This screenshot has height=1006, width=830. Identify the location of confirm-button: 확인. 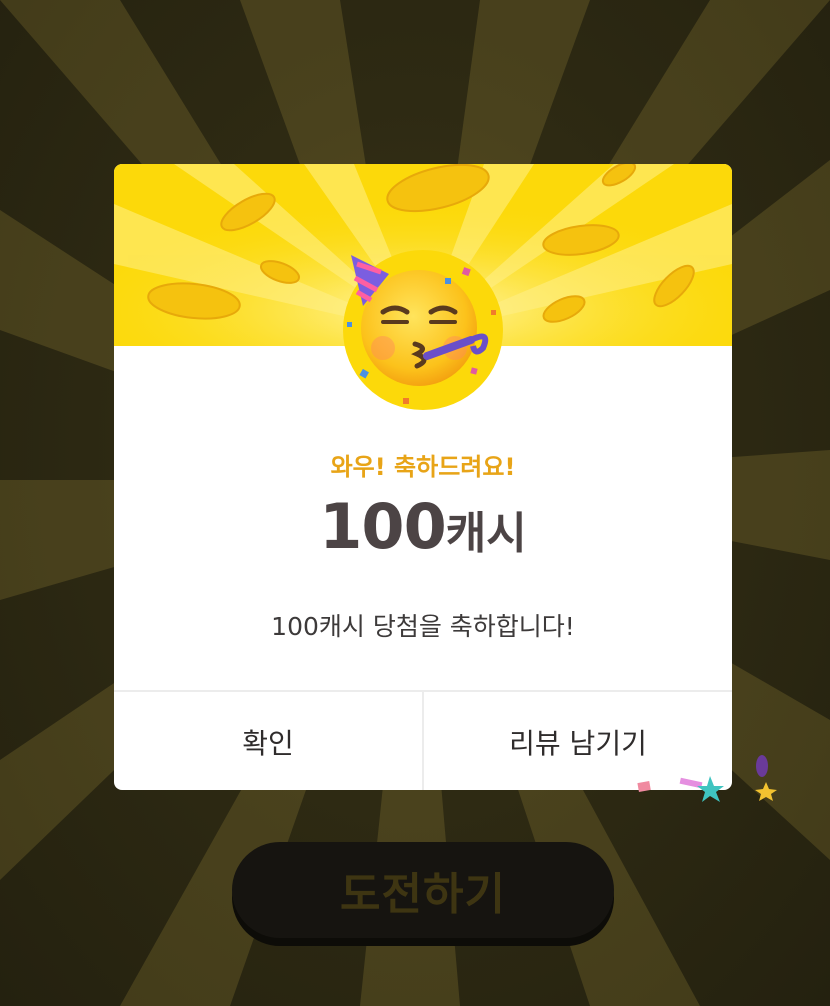
(268, 741).